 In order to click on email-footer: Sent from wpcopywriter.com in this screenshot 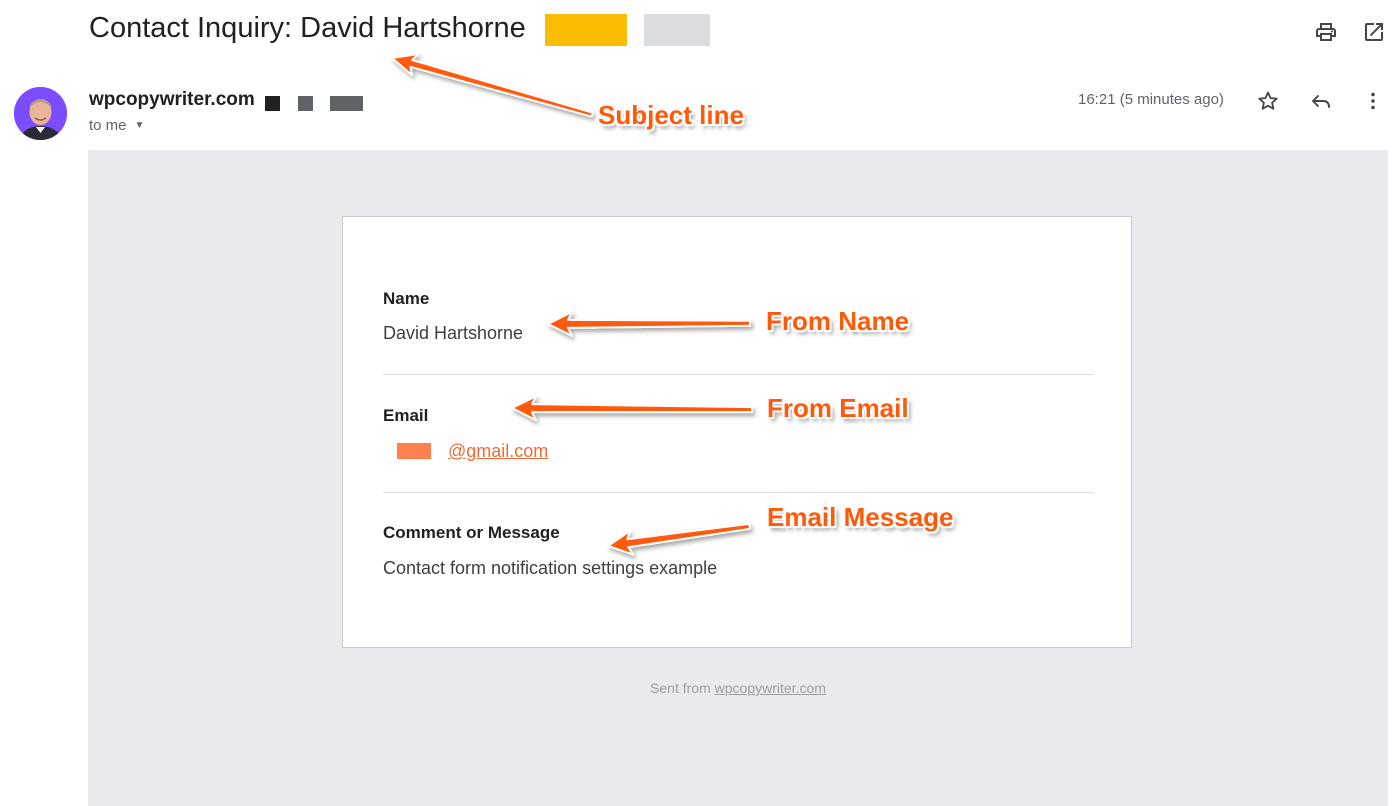, I will do `click(700, 688)`.